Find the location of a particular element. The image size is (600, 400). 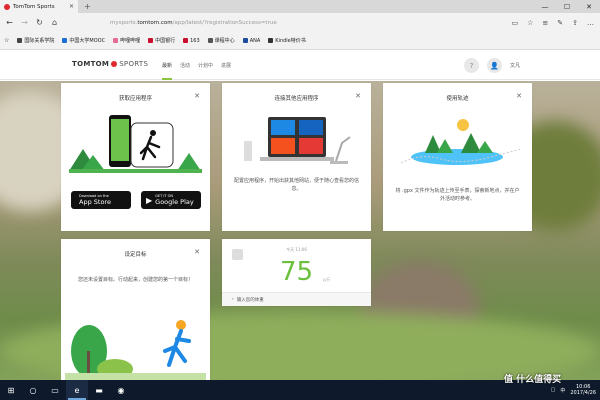

close-window-icon: ✕ is located at coordinates (589, 6).